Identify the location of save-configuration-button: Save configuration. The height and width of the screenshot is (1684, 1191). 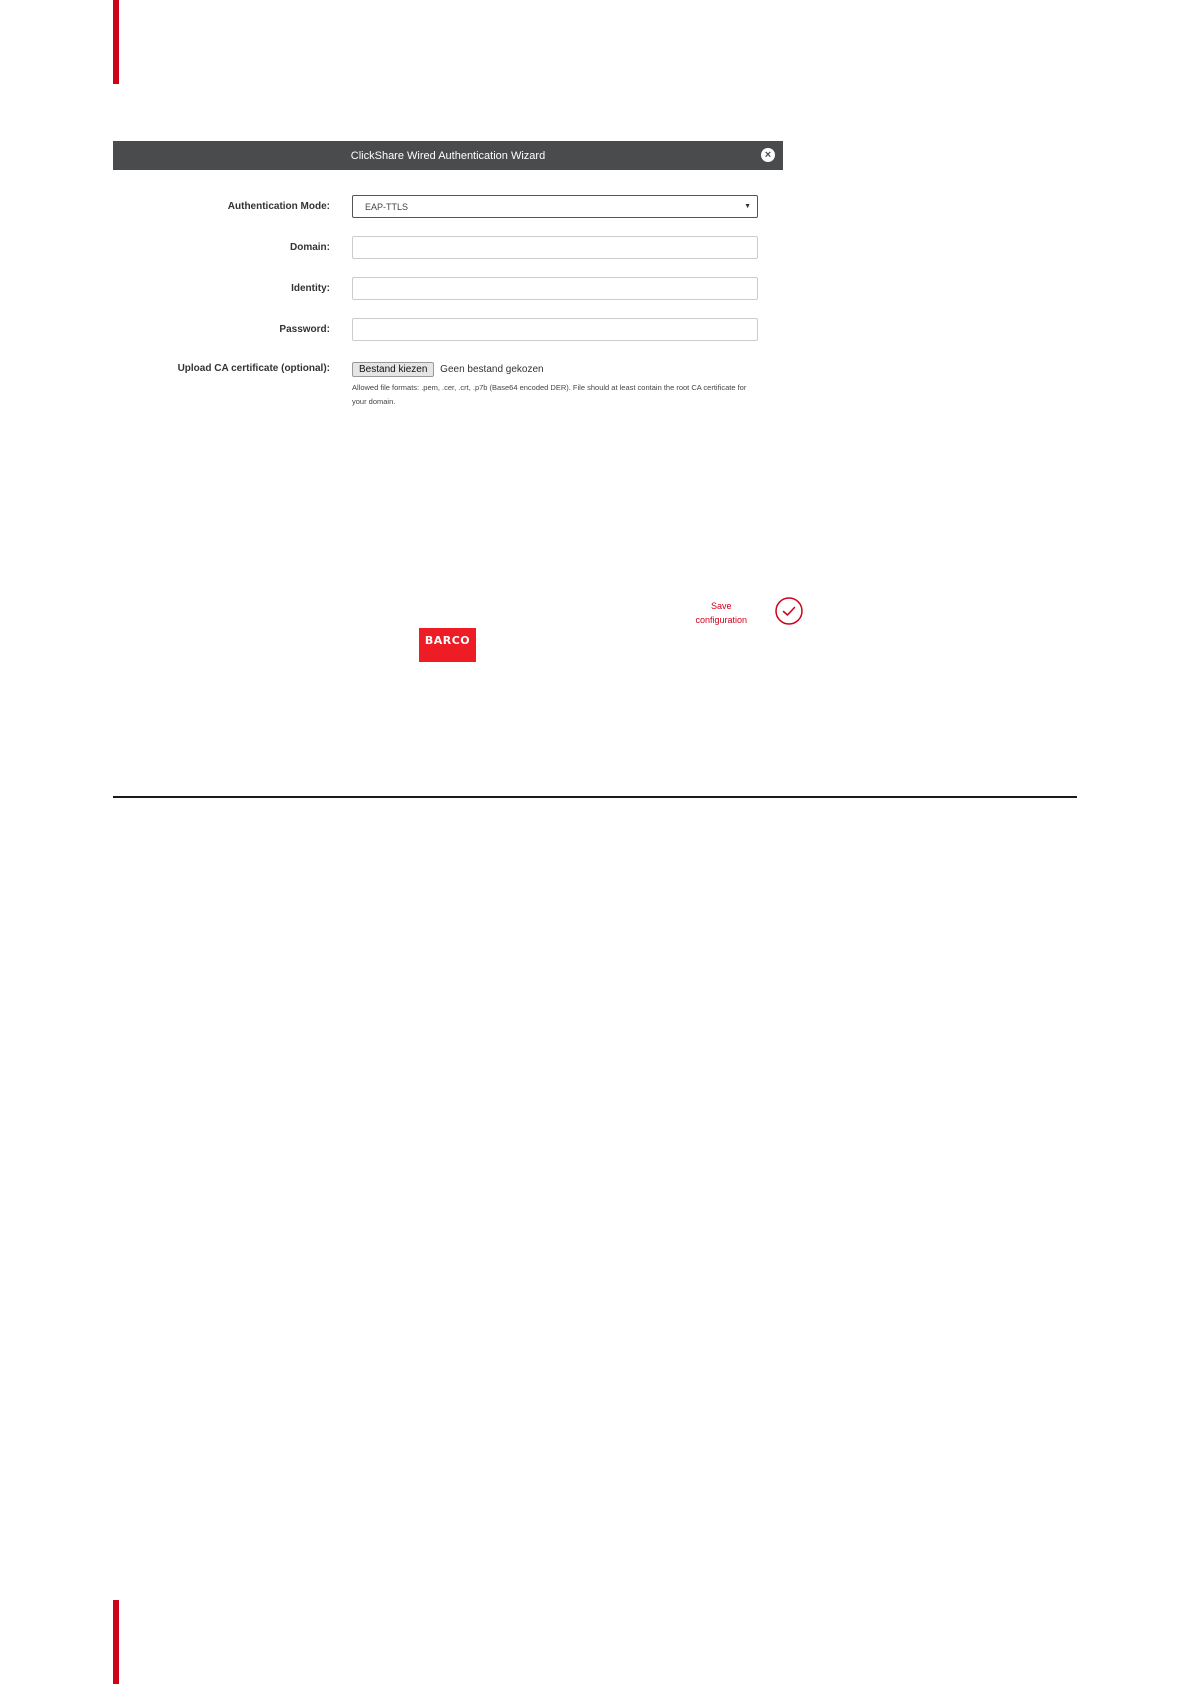
(718, 617).